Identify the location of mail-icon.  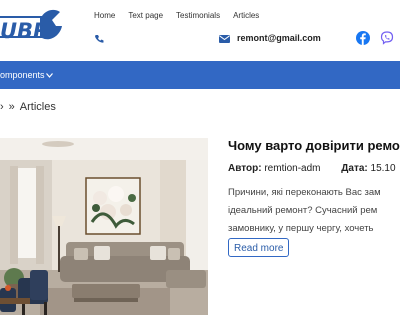
(224, 39).